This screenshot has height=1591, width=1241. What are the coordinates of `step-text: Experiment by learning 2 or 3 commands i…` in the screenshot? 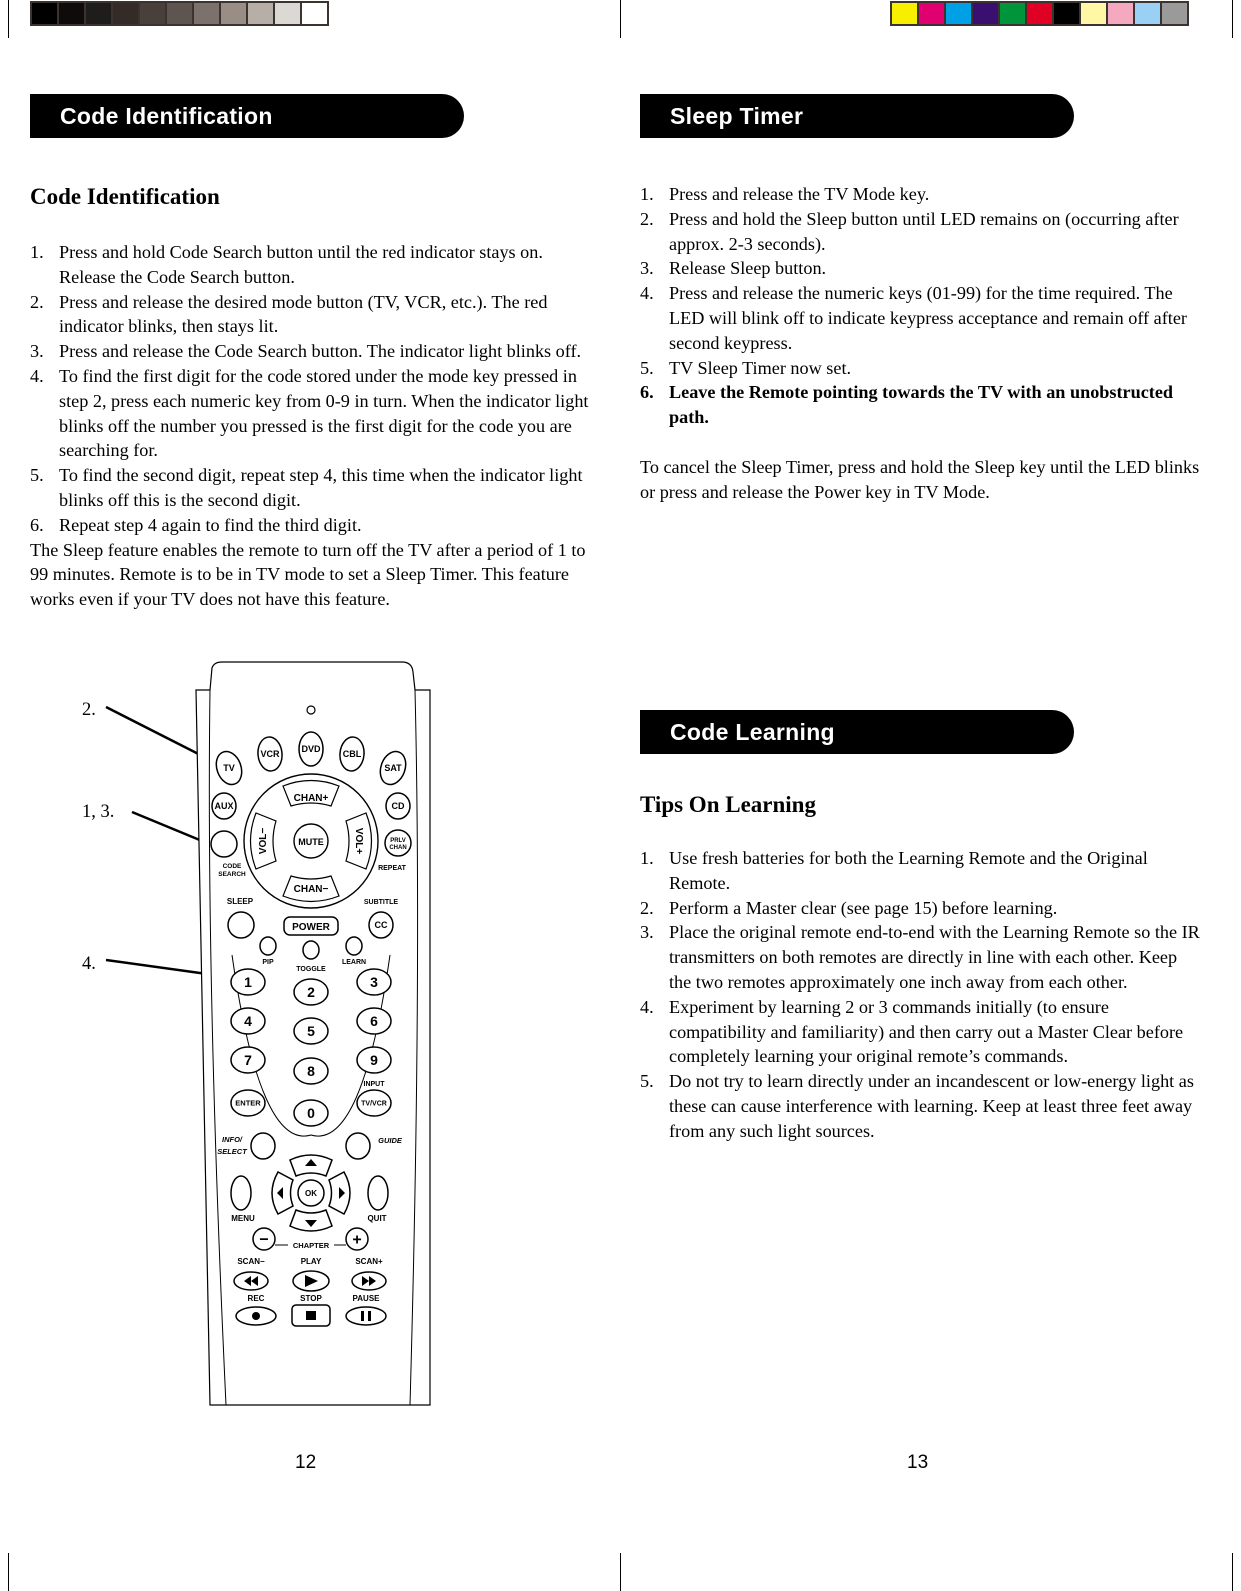 It's located at (926, 1031).